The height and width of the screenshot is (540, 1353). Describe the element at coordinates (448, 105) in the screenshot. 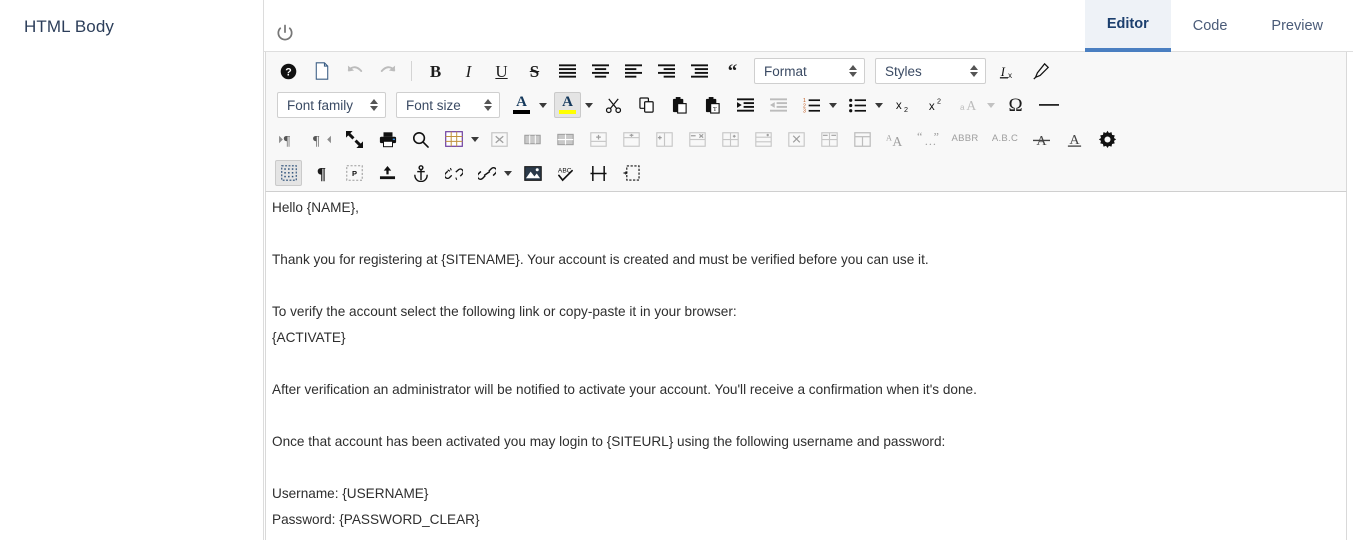

I see `font-size-select: Font size` at that location.